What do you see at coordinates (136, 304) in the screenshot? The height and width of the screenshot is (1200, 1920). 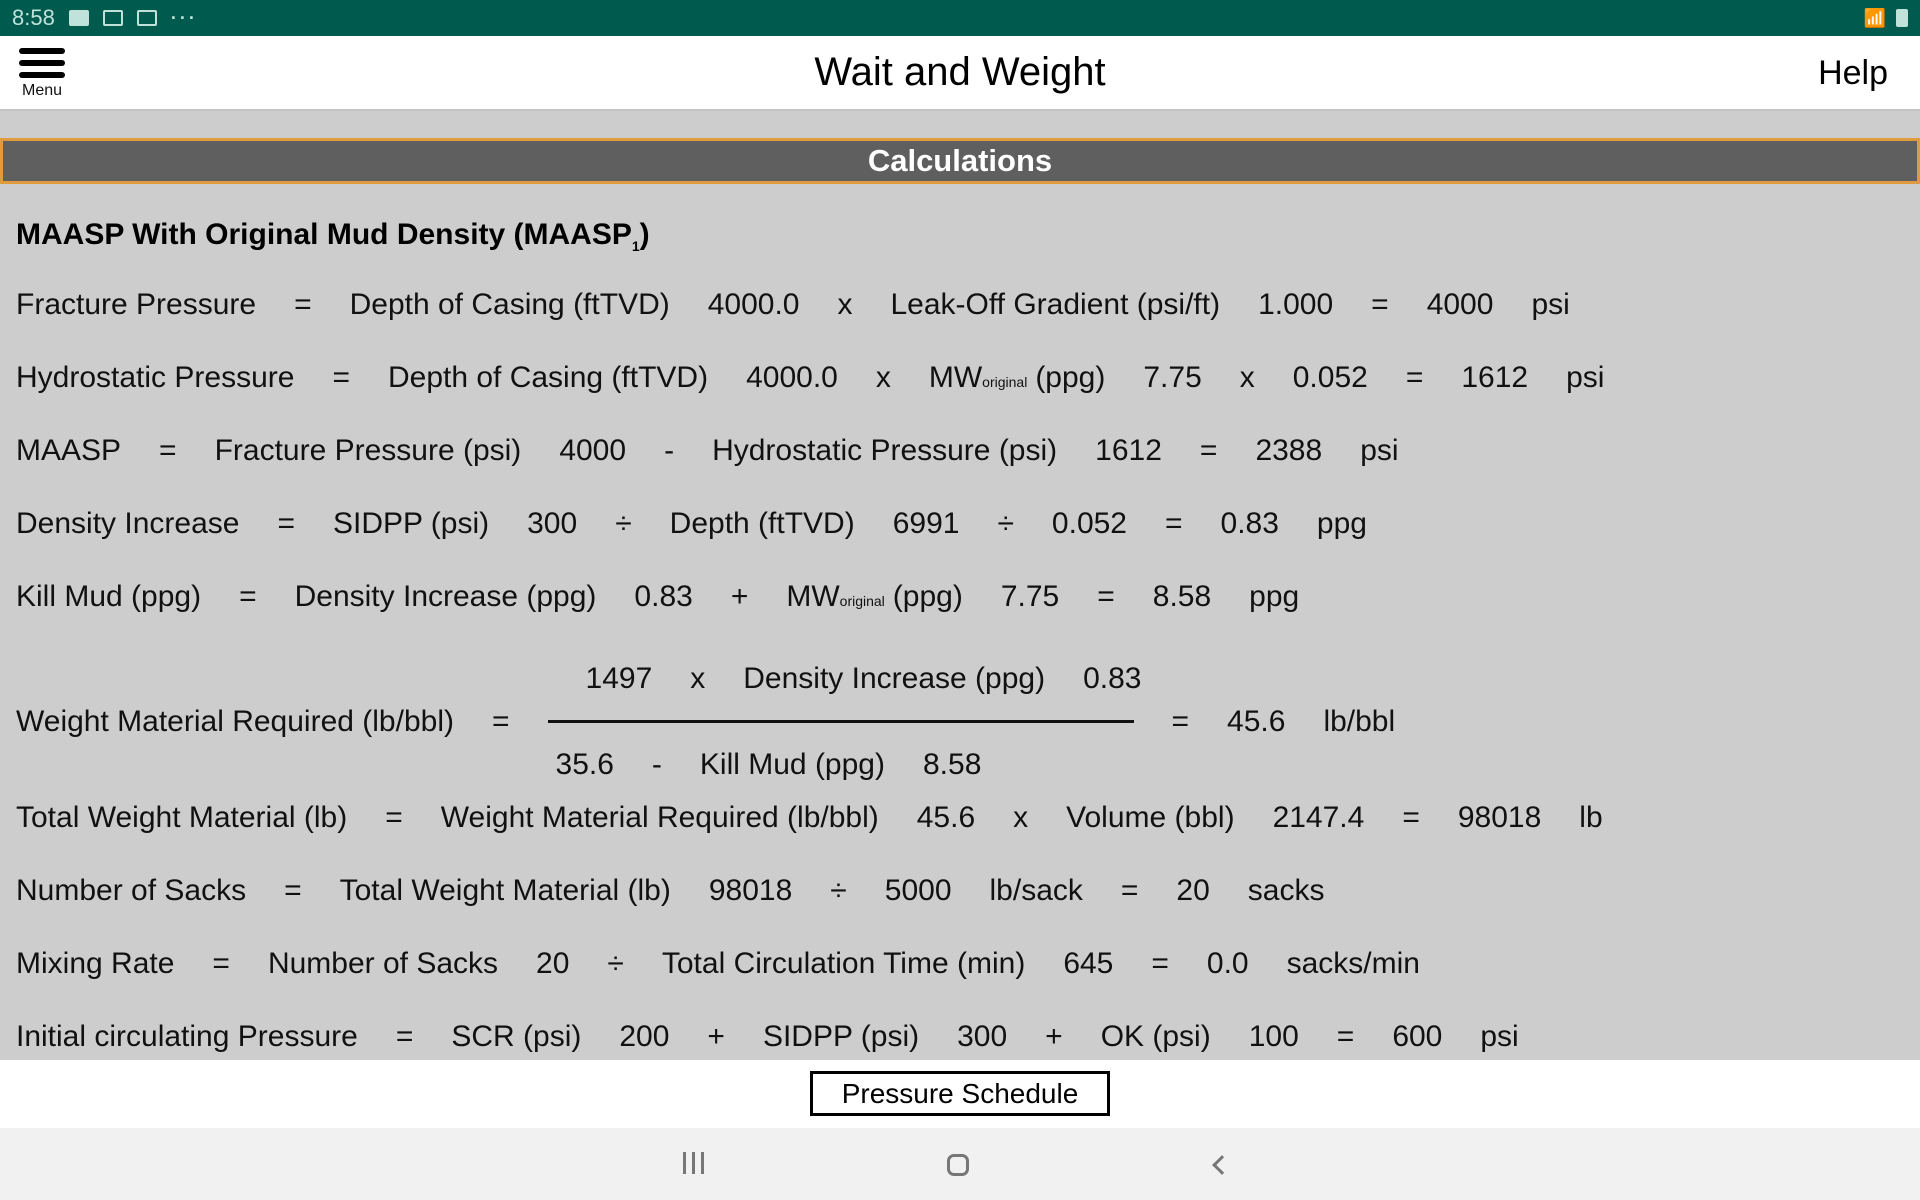 I see `formula-token: Fracture Pressure` at bounding box center [136, 304].